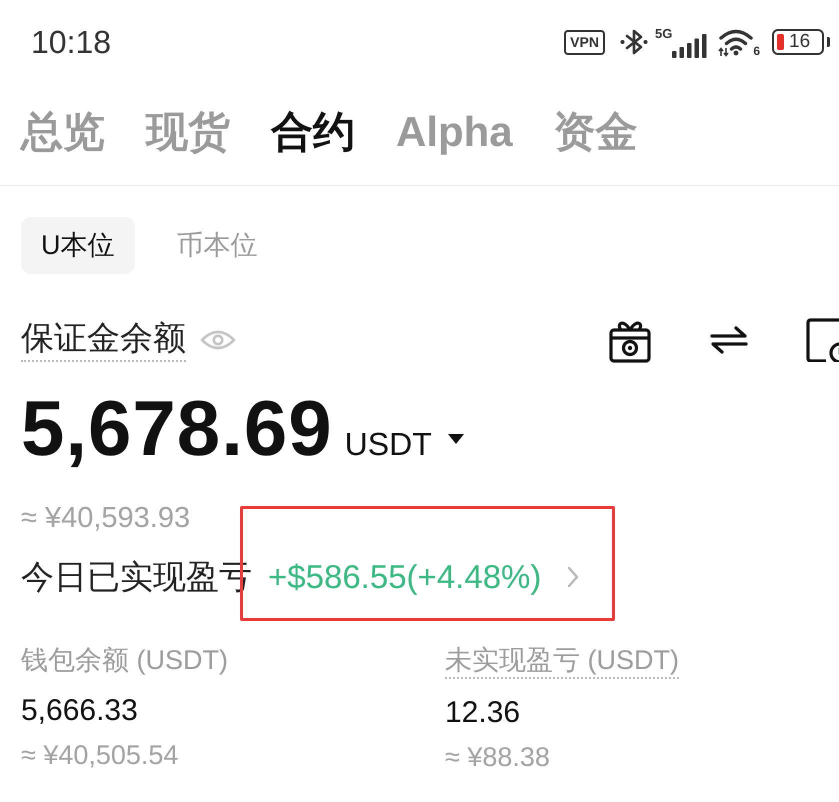  I want to click on fiat-approx-value: ≈ ¥88.38, so click(497, 757).